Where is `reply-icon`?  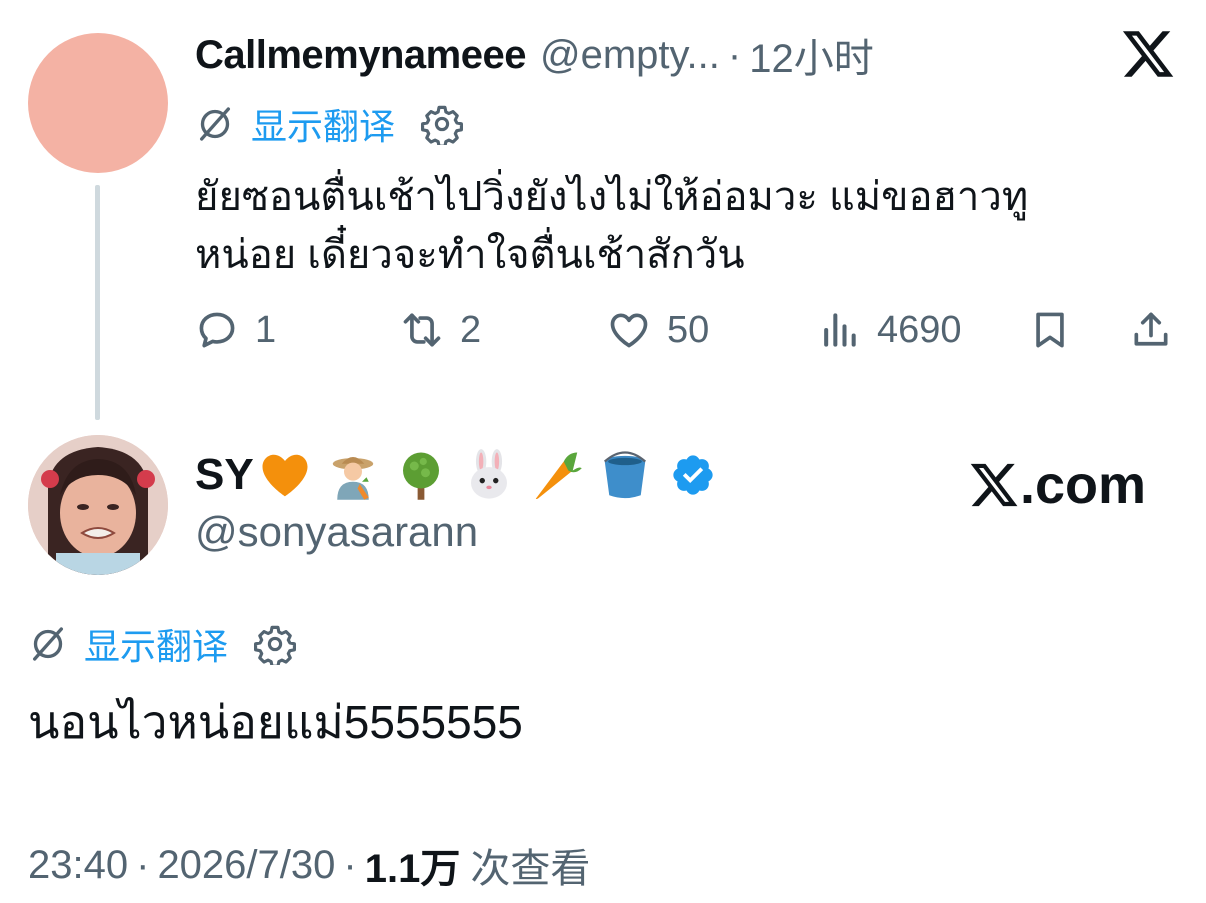
reply-icon is located at coordinates (217, 330).